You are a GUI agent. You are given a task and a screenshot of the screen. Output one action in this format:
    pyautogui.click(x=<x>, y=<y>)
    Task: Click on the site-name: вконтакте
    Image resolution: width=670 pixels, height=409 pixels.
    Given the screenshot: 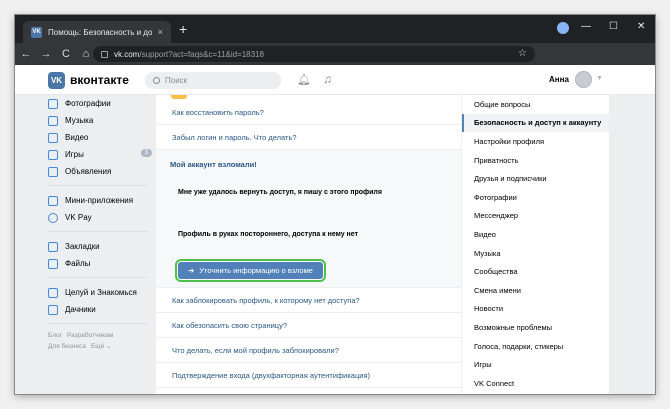 What is the action you would take?
    pyautogui.click(x=99, y=80)
    